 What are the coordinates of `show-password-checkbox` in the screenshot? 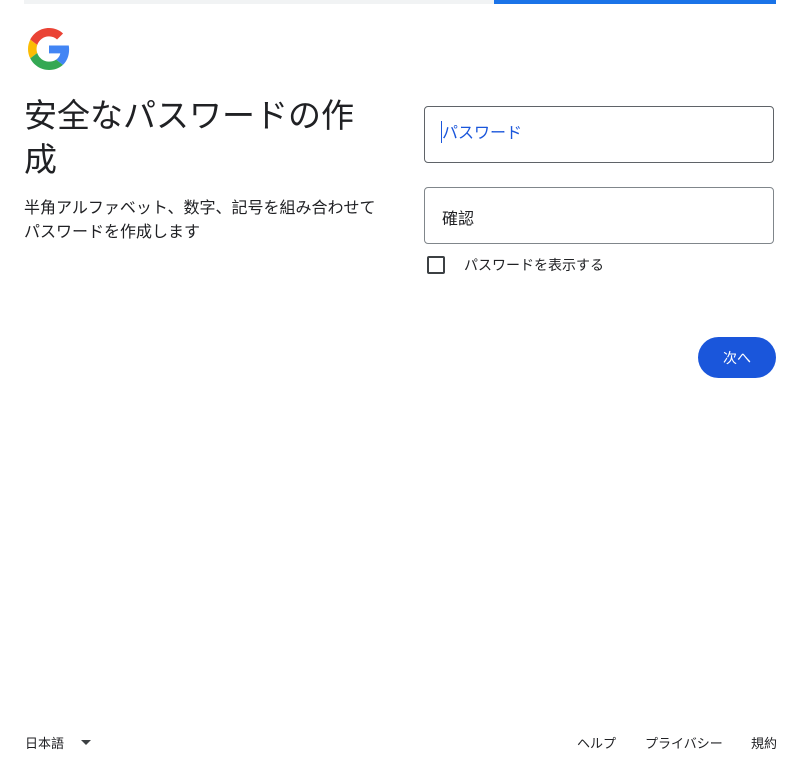 It's located at (436, 265).